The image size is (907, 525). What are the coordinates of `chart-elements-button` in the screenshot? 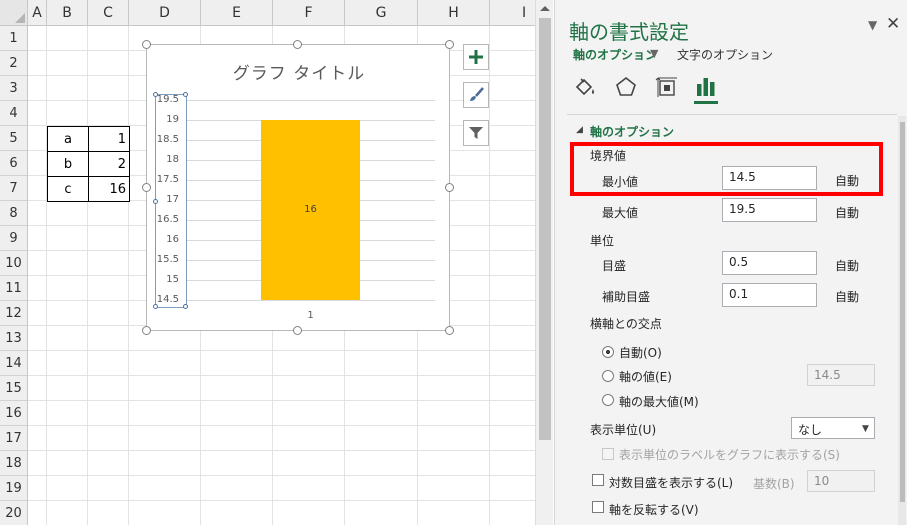 It's located at (476, 57).